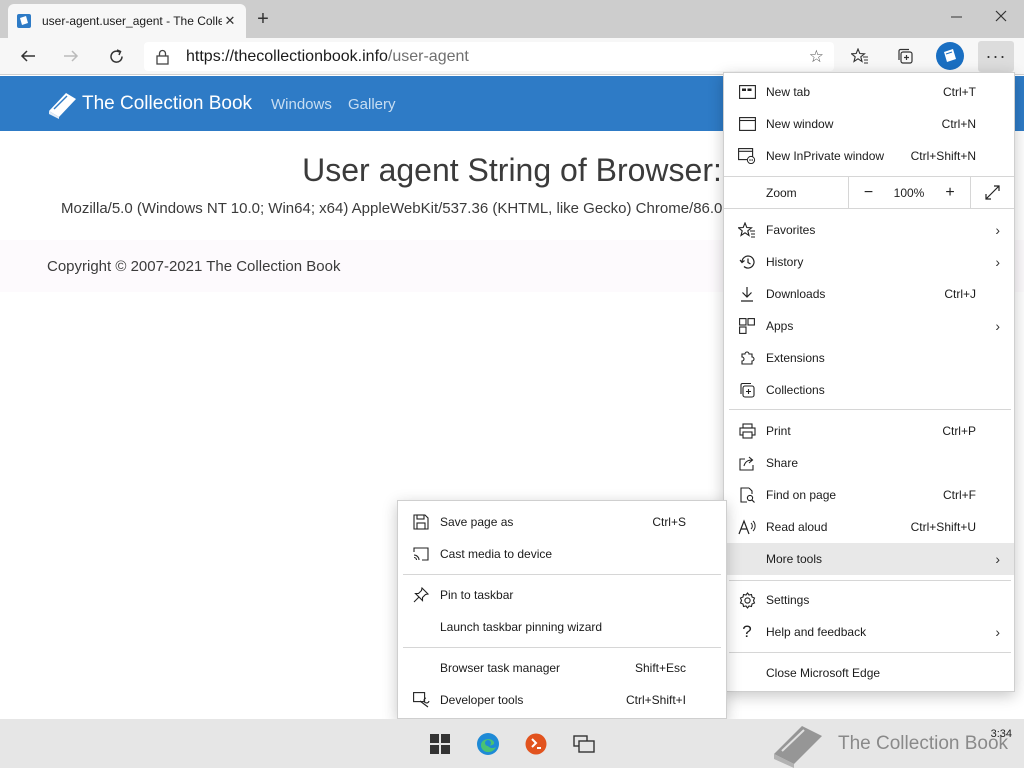 This screenshot has width=1024, height=768. What do you see at coordinates (562, 700) in the screenshot?
I see `submenu-item-developer-tools: Developer tools Ctrl+Shift+I` at bounding box center [562, 700].